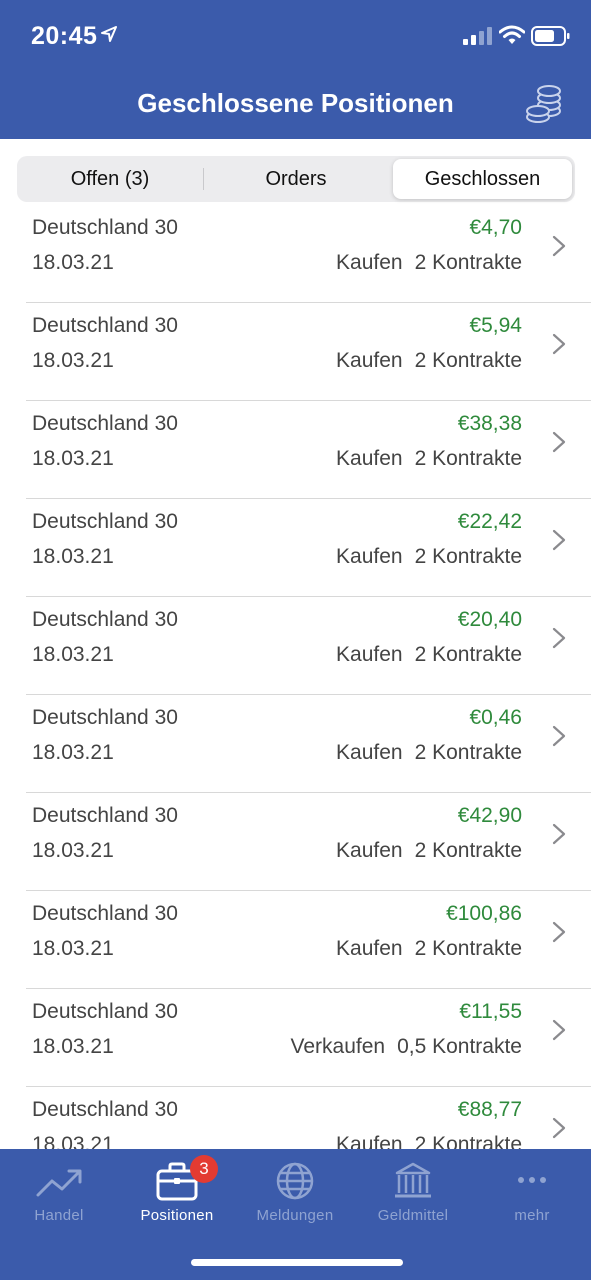 This screenshot has height=1280, width=591. I want to click on position-profit: €20,40, so click(489, 619).